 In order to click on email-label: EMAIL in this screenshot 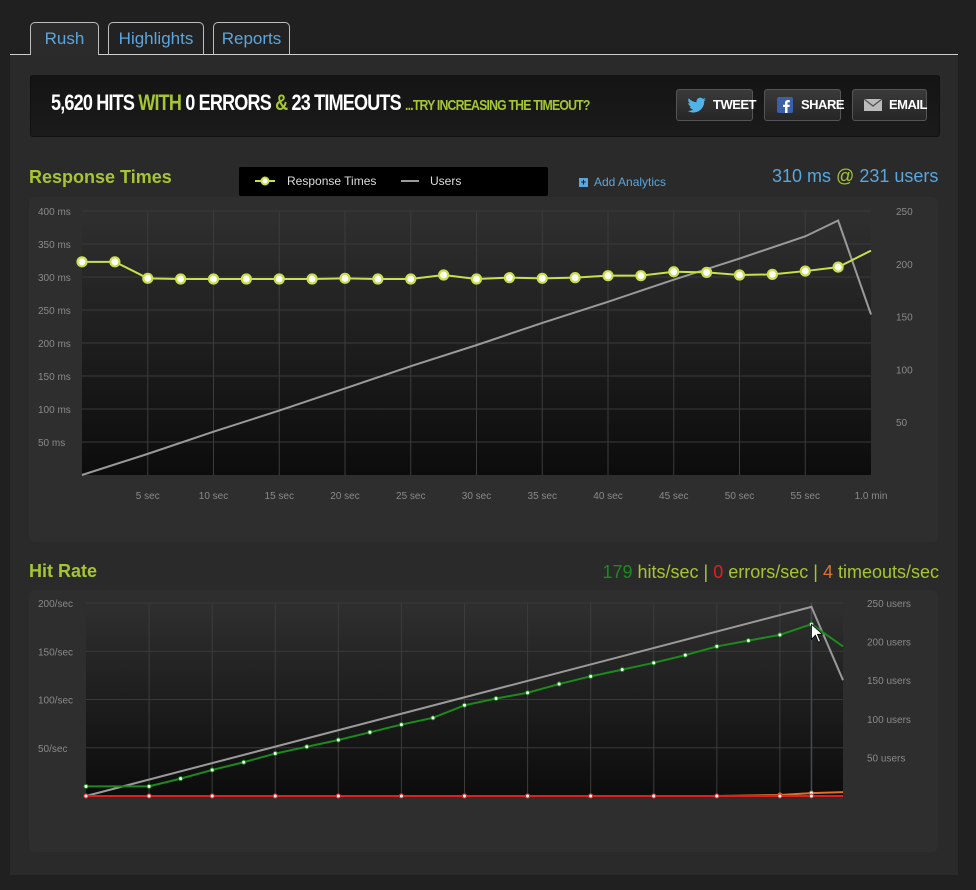, I will do `click(908, 104)`.